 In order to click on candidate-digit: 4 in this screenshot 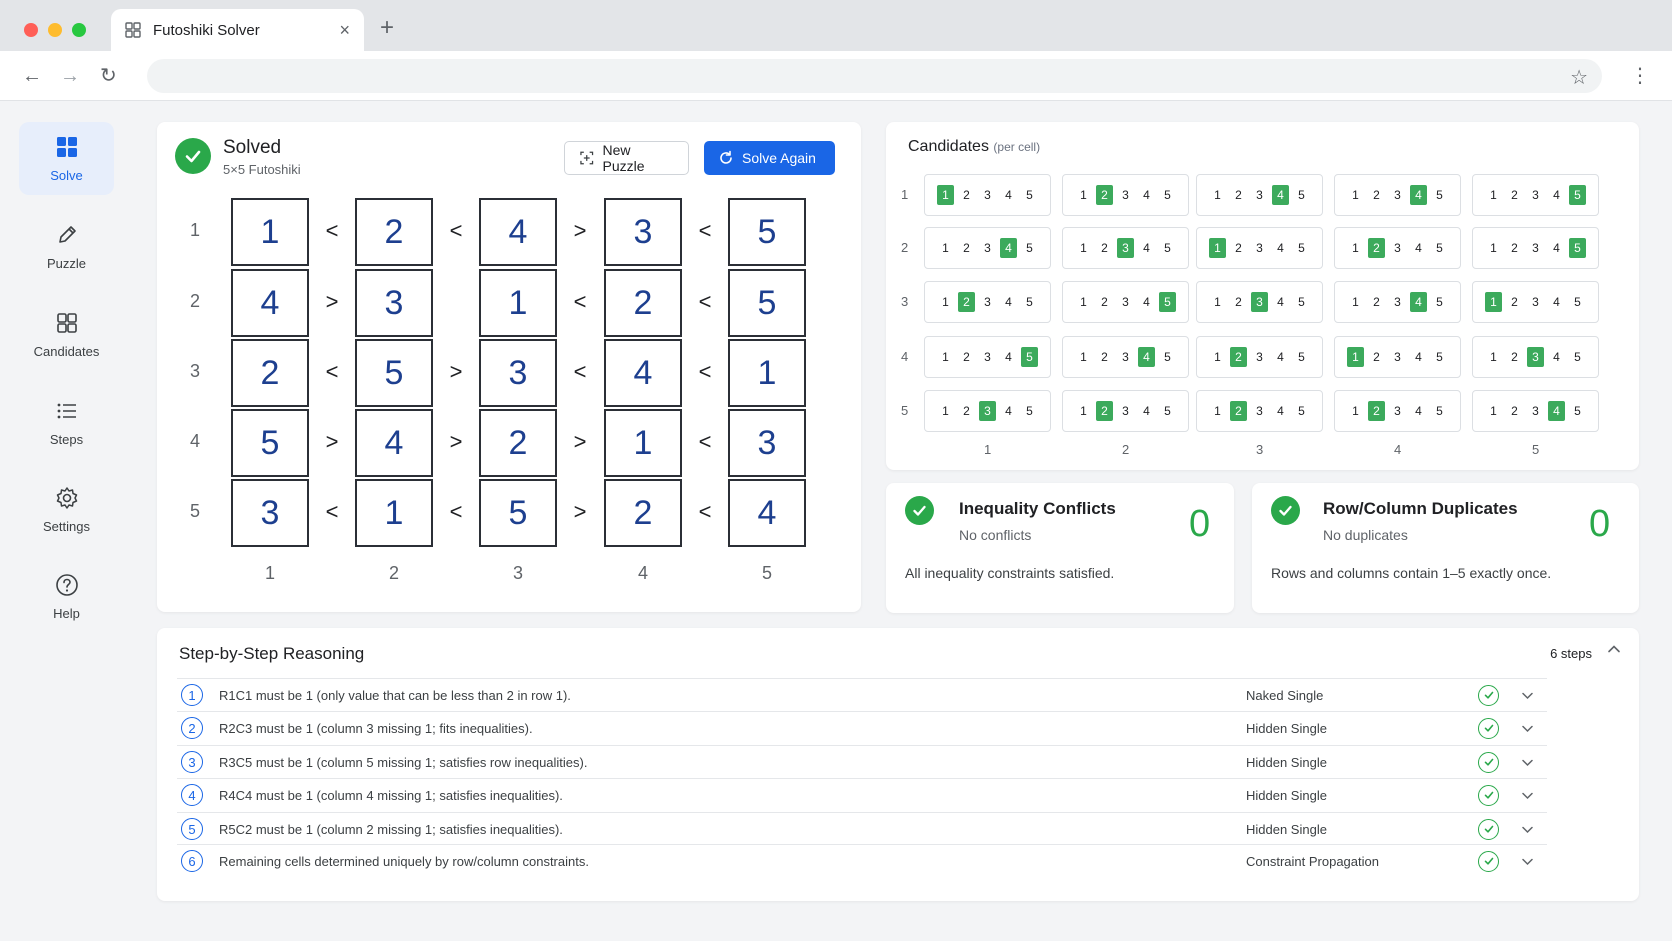, I will do `click(1280, 195)`.